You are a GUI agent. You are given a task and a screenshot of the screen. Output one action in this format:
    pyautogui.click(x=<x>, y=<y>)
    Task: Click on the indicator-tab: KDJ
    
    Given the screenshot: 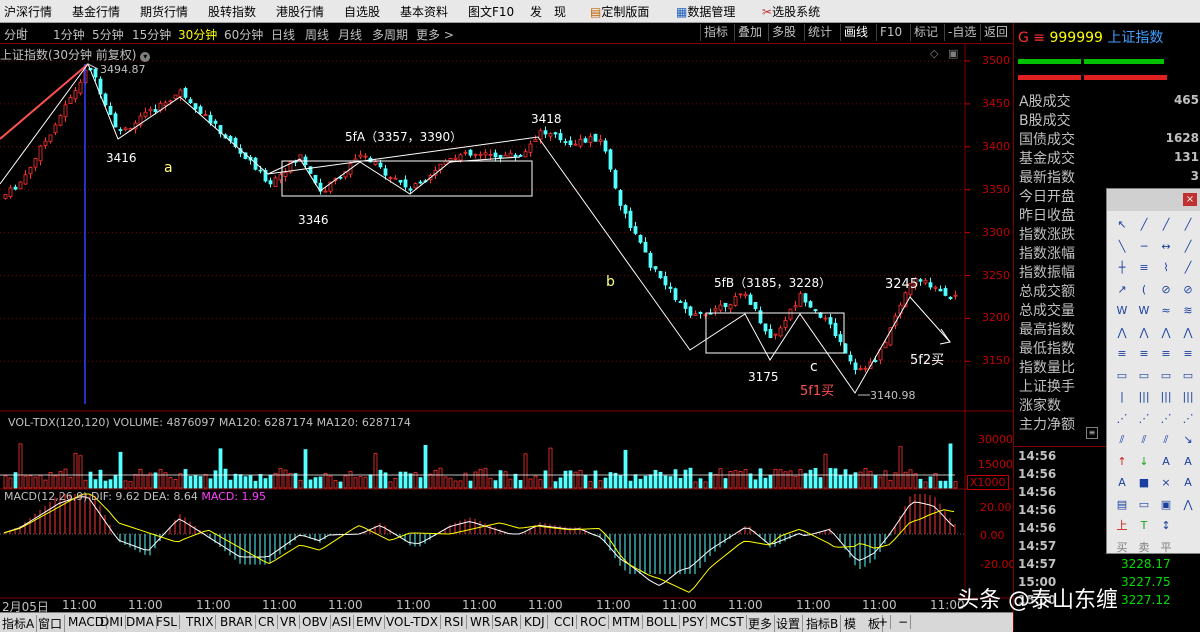 What is the action you would take?
    pyautogui.click(x=536, y=622)
    